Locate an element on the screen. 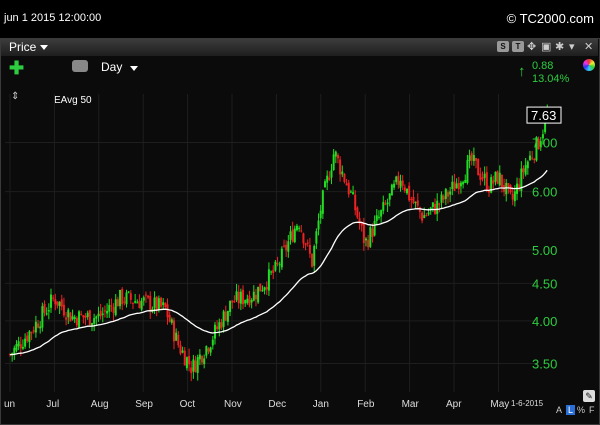  x-tick-label: Feb is located at coordinates (366, 404).